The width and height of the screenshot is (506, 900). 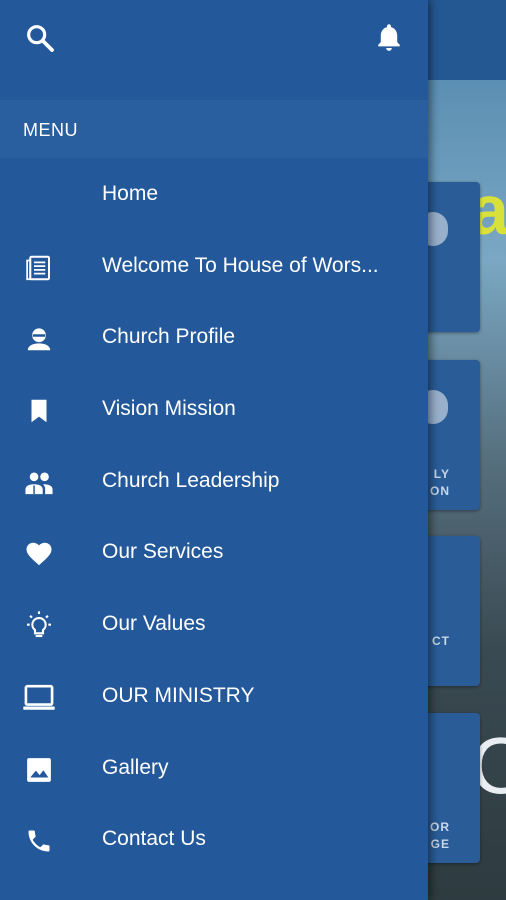 What do you see at coordinates (39, 196) in the screenshot?
I see `menu-icon-placeholder` at bounding box center [39, 196].